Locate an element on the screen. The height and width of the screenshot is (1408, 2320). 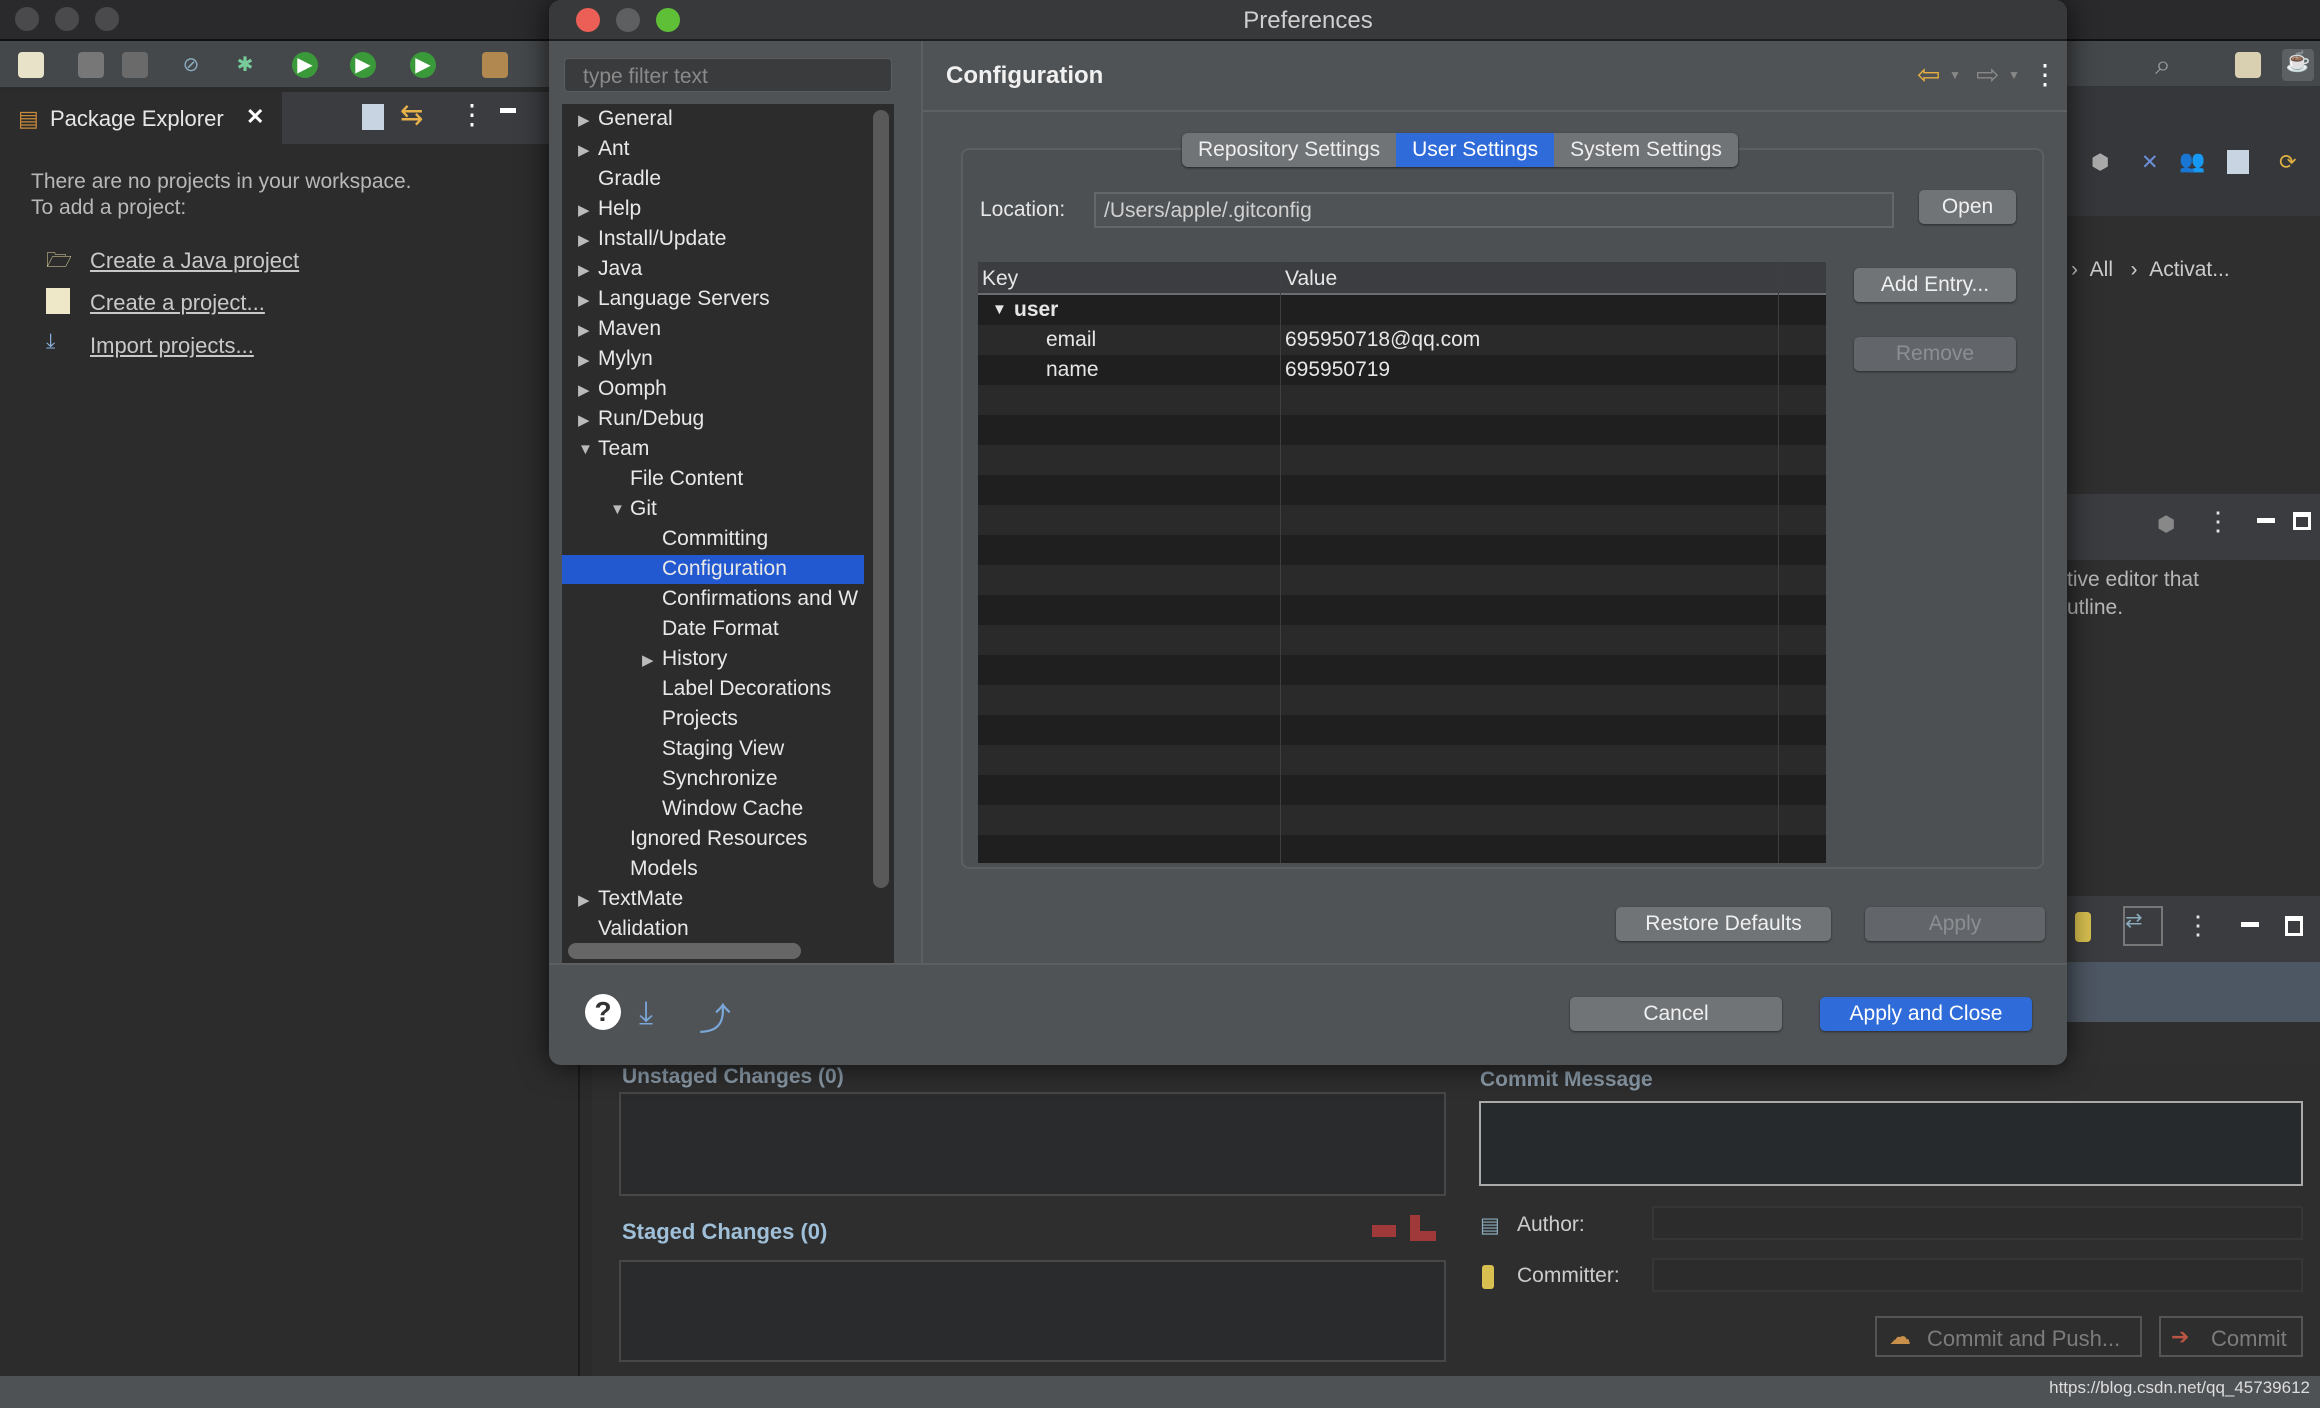
breadcrumb-all: All is located at coordinates (2101, 269).